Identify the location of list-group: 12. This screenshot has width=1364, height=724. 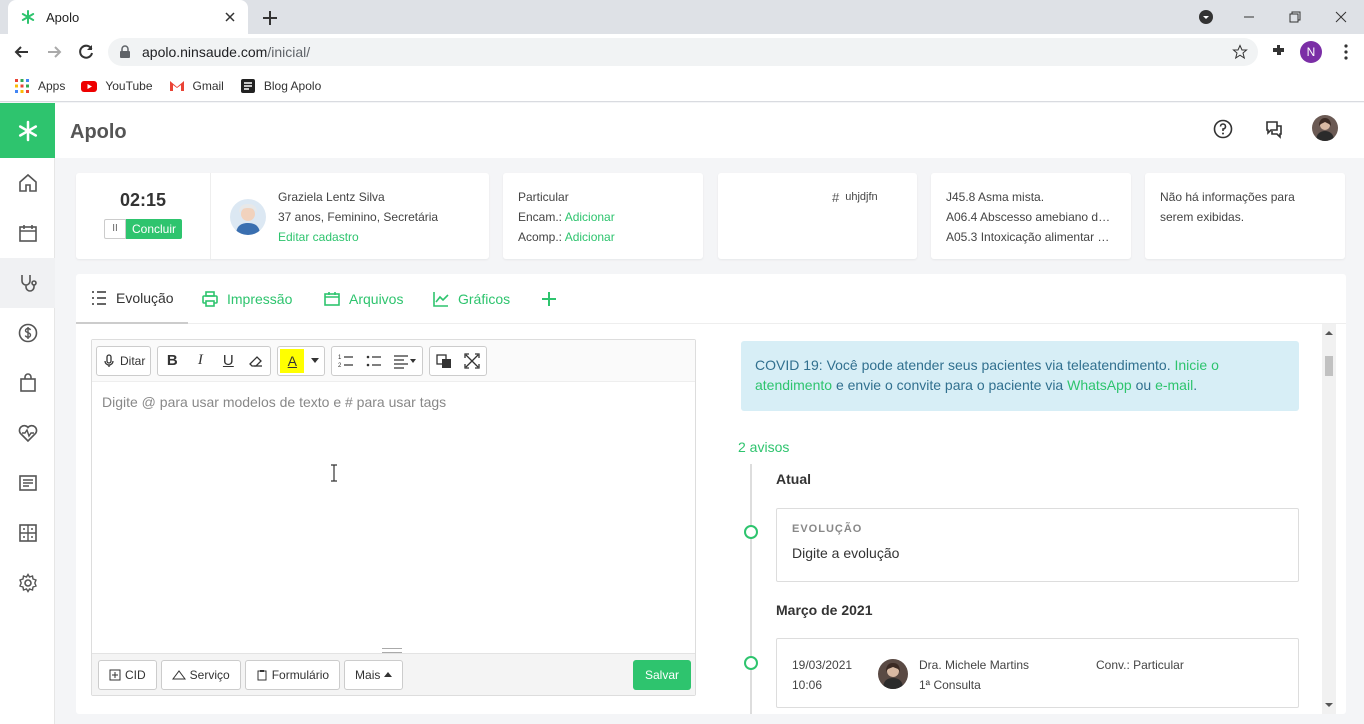
(377, 360).